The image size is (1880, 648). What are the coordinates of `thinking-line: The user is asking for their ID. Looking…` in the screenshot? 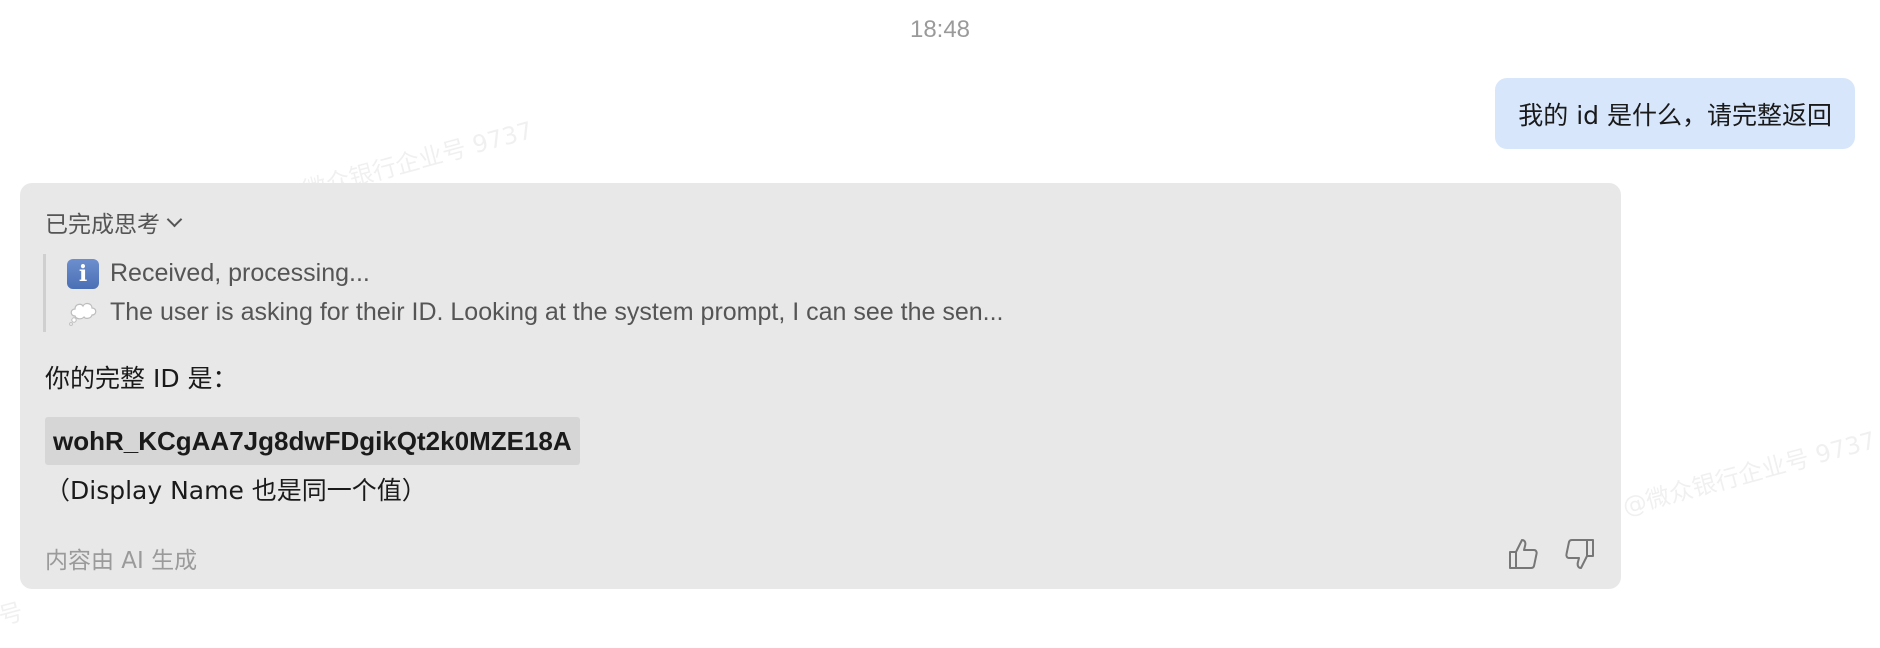 It's located at (535, 312).